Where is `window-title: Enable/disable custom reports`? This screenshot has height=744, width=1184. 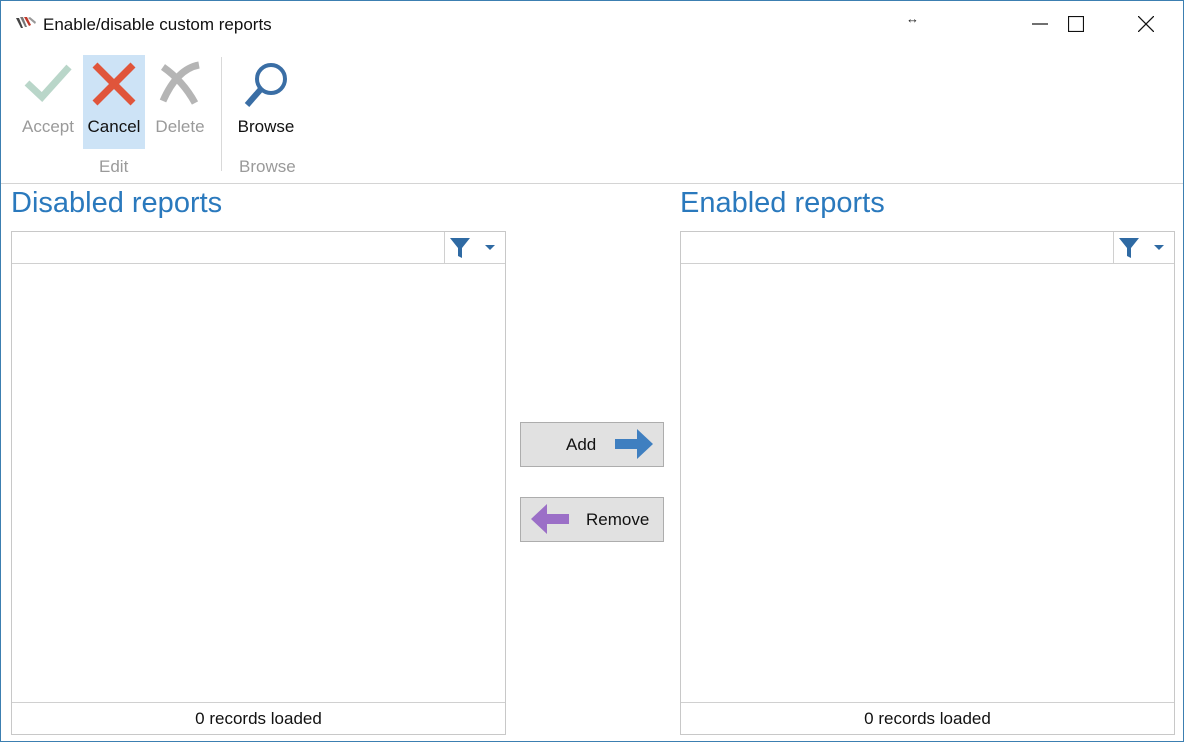 window-title: Enable/disable custom reports is located at coordinates (157, 24).